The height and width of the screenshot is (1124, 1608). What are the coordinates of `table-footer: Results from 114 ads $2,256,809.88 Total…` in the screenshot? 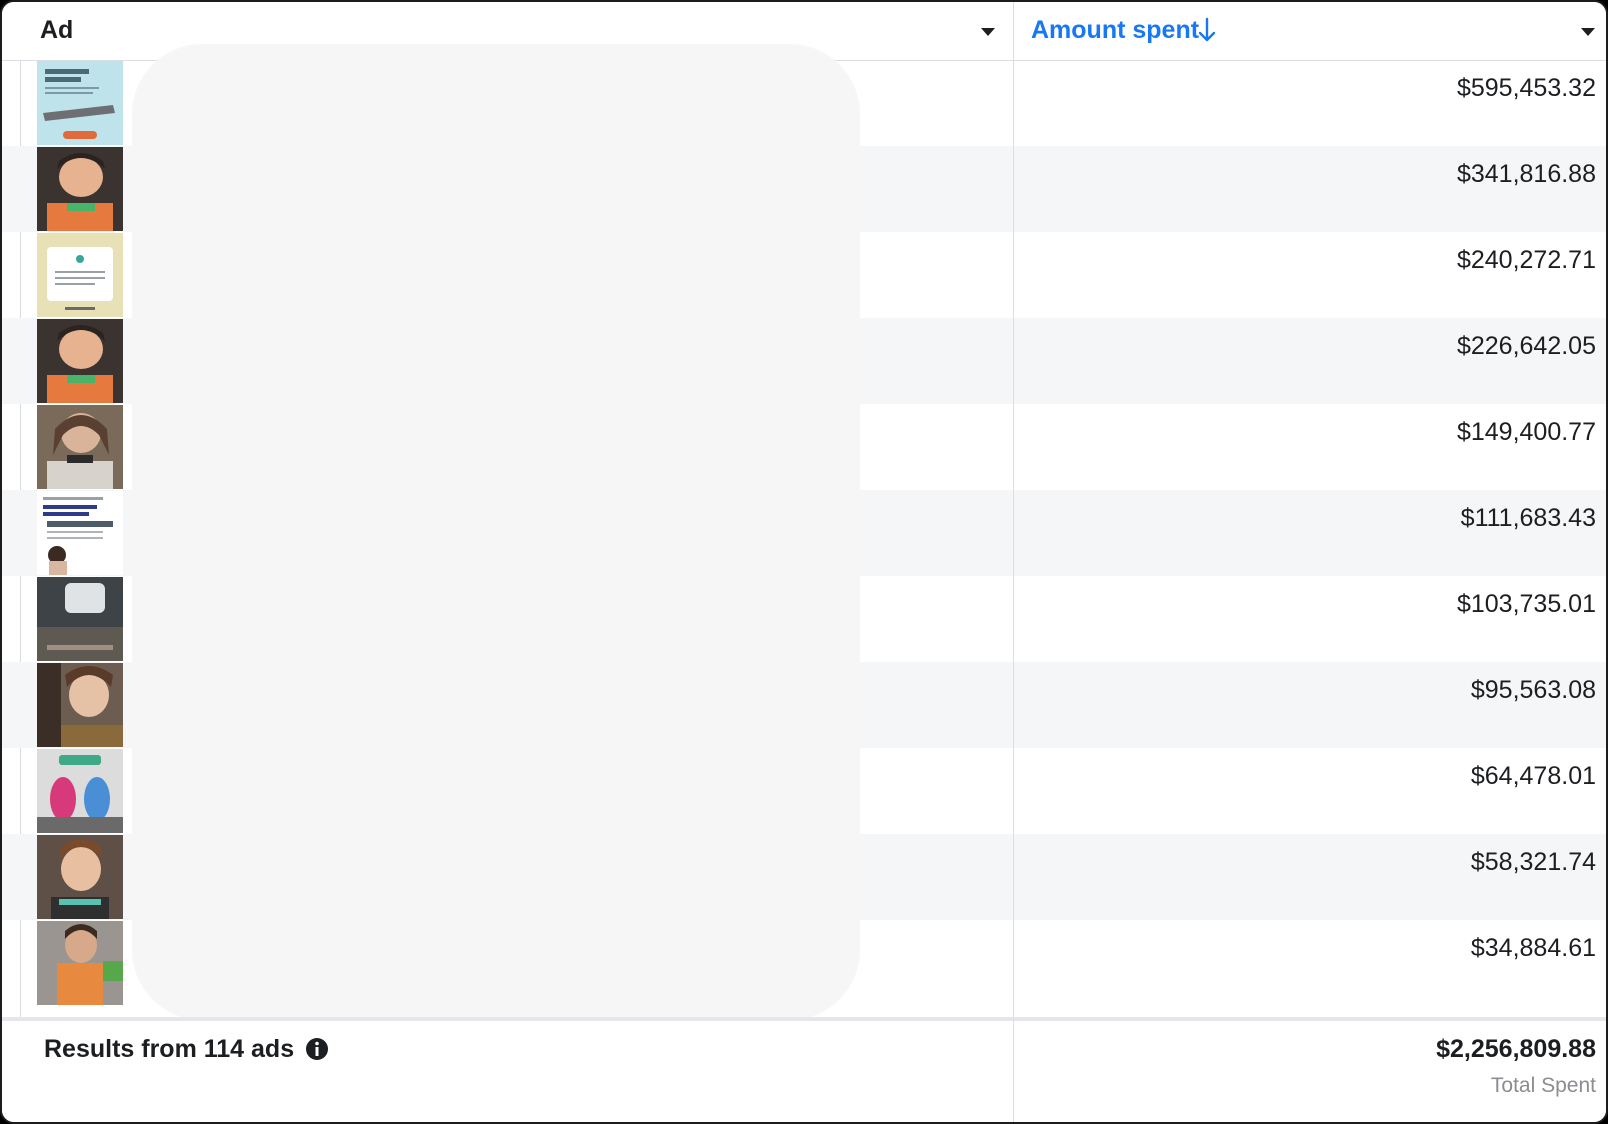 It's located at (804, 1071).